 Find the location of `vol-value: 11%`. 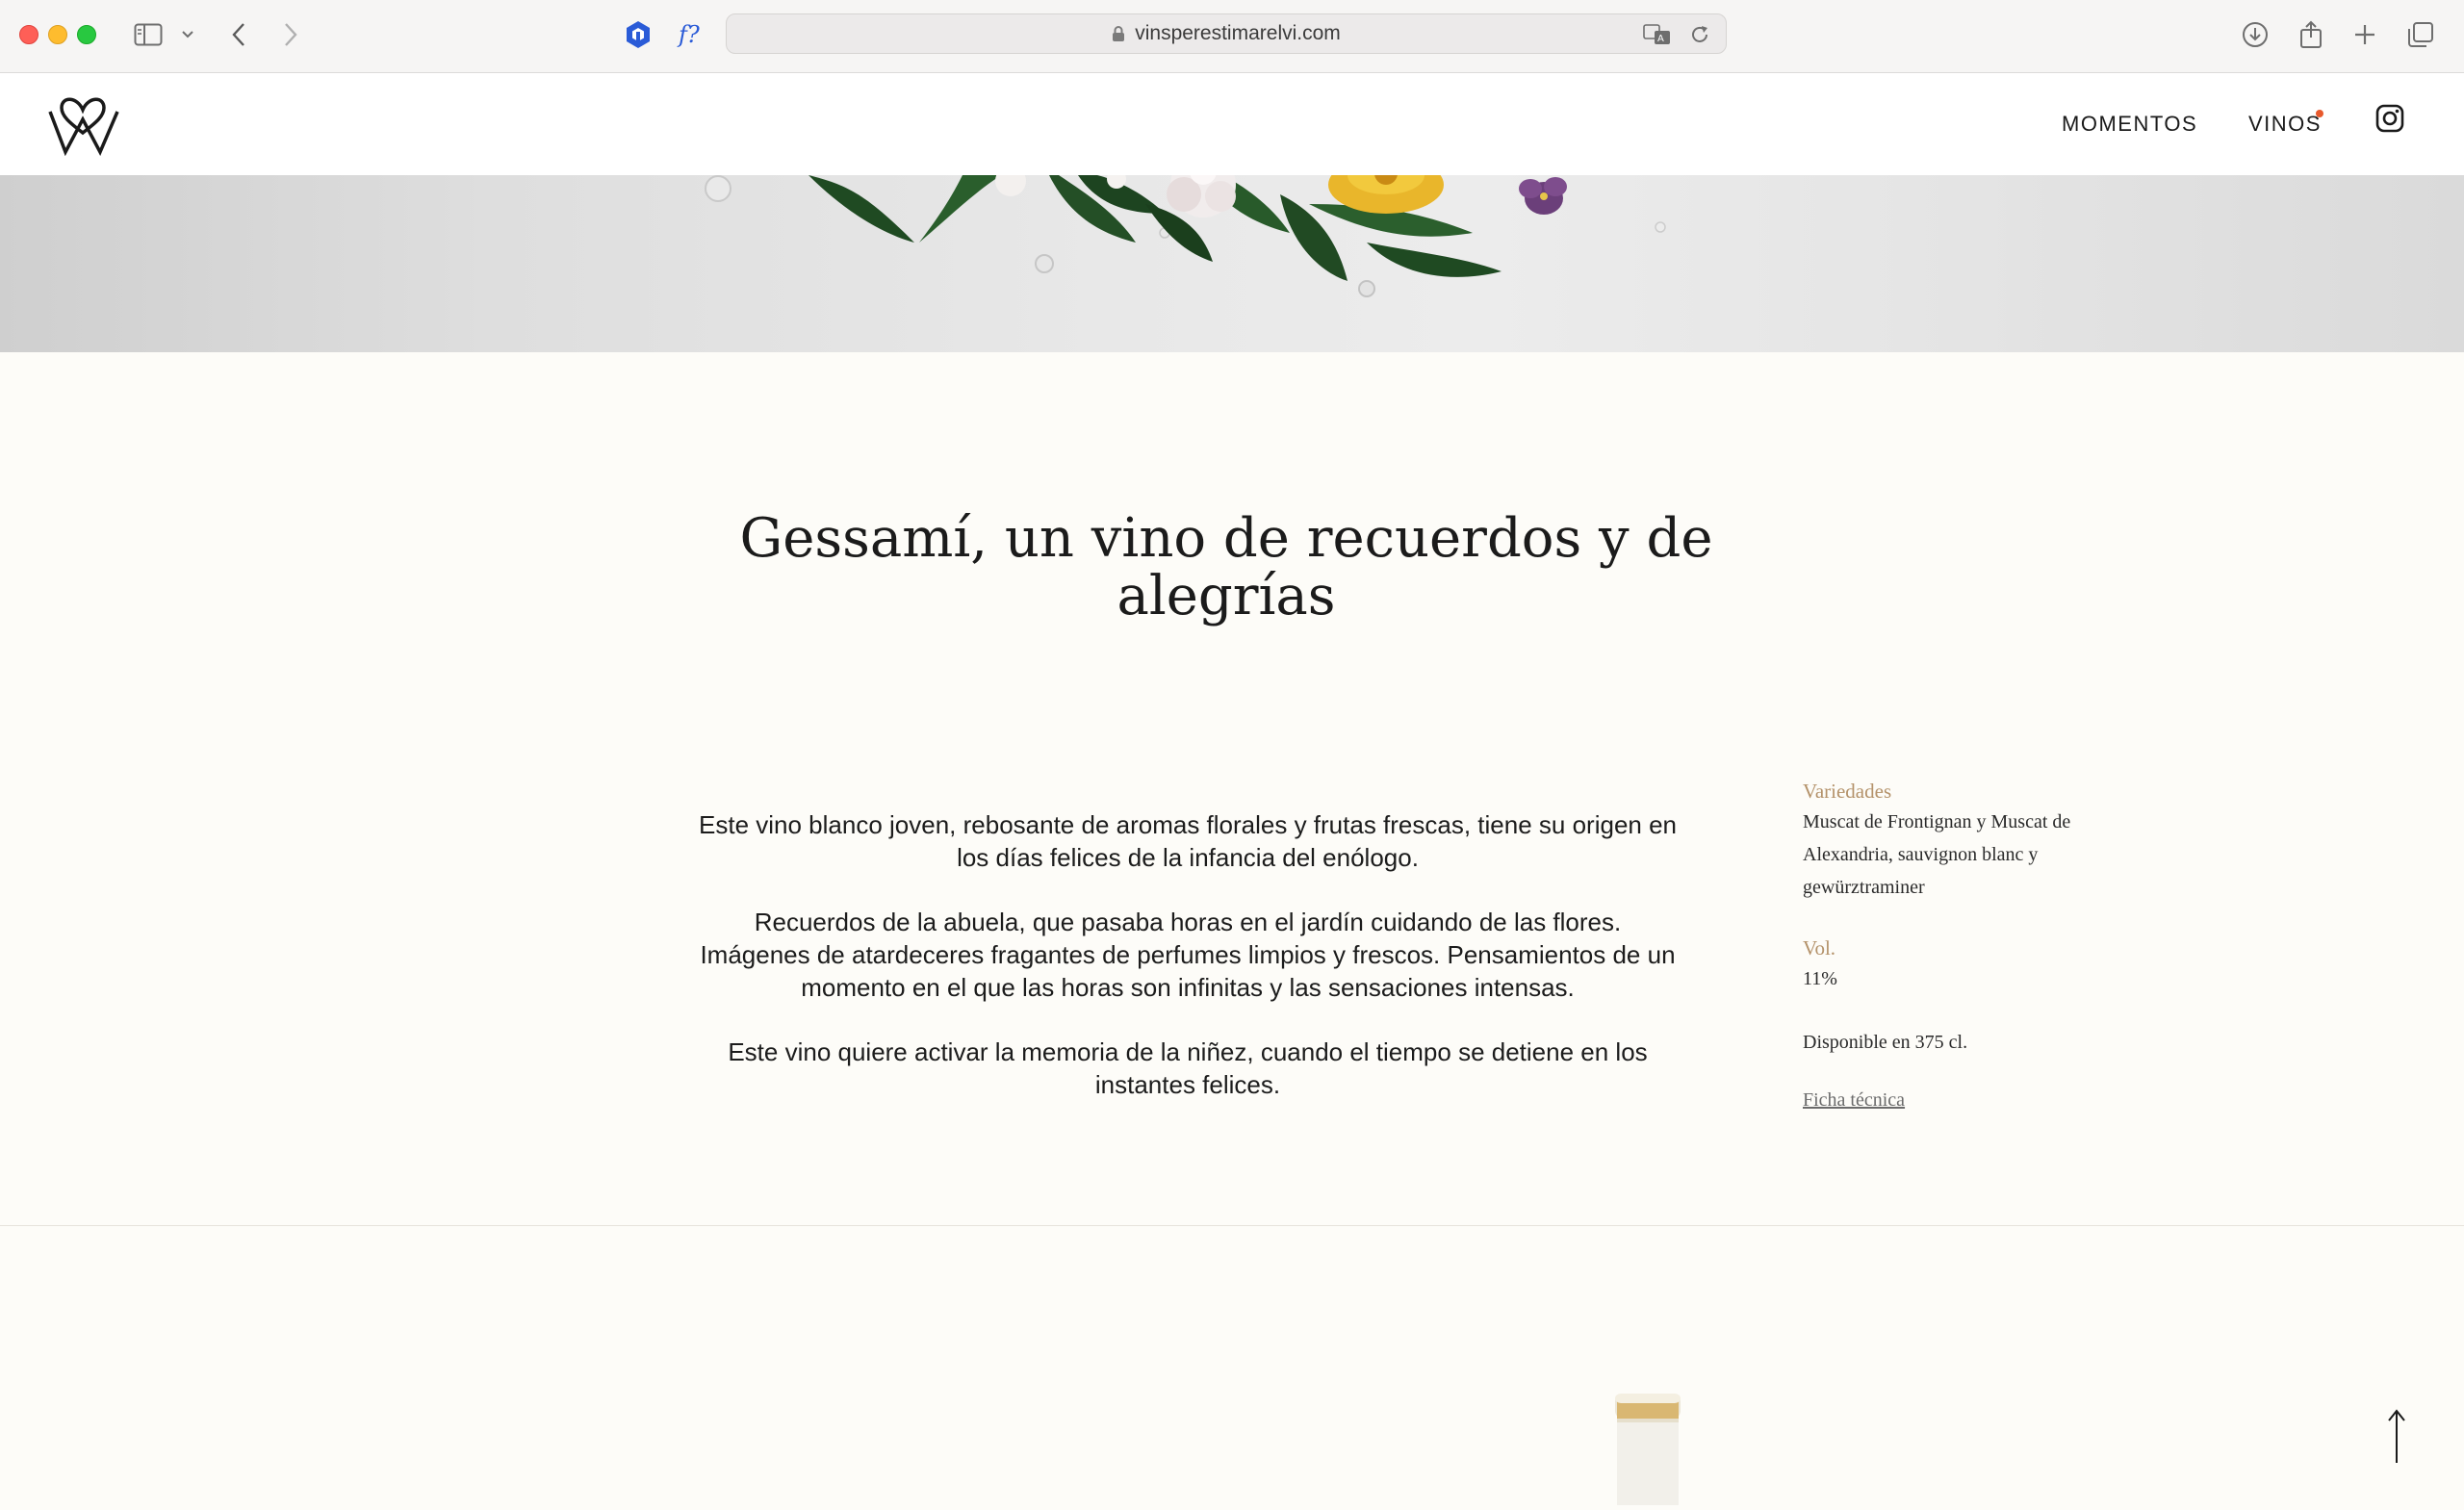

vol-value: 11% is located at coordinates (1820, 978).